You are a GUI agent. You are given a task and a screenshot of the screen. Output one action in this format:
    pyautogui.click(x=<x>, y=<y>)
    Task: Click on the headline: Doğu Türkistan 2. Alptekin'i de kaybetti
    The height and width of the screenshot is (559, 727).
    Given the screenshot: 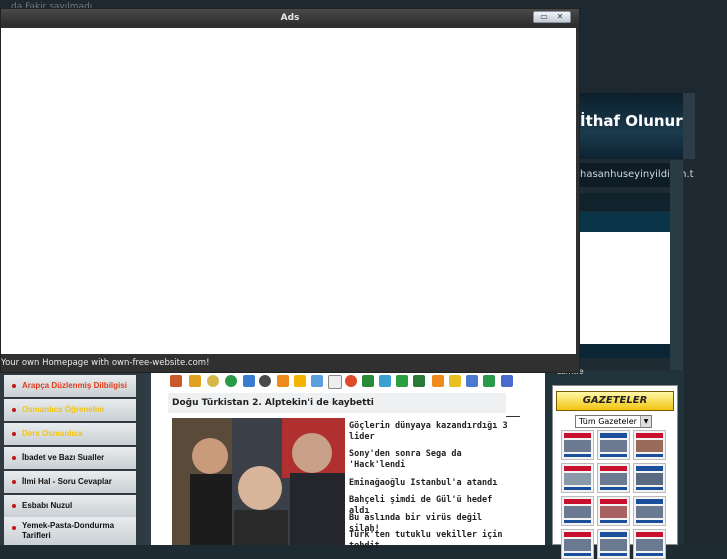 What is the action you would take?
    pyautogui.click(x=337, y=403)
    